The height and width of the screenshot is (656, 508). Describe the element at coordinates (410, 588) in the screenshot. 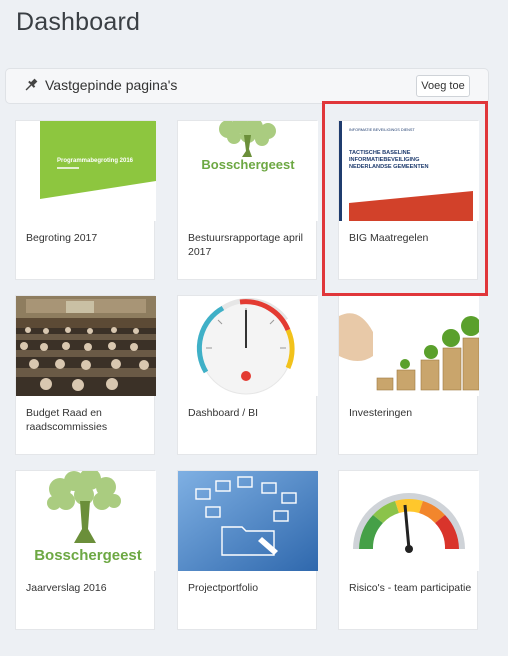

I see `tile-label: Risico's - team participatie` at that location.